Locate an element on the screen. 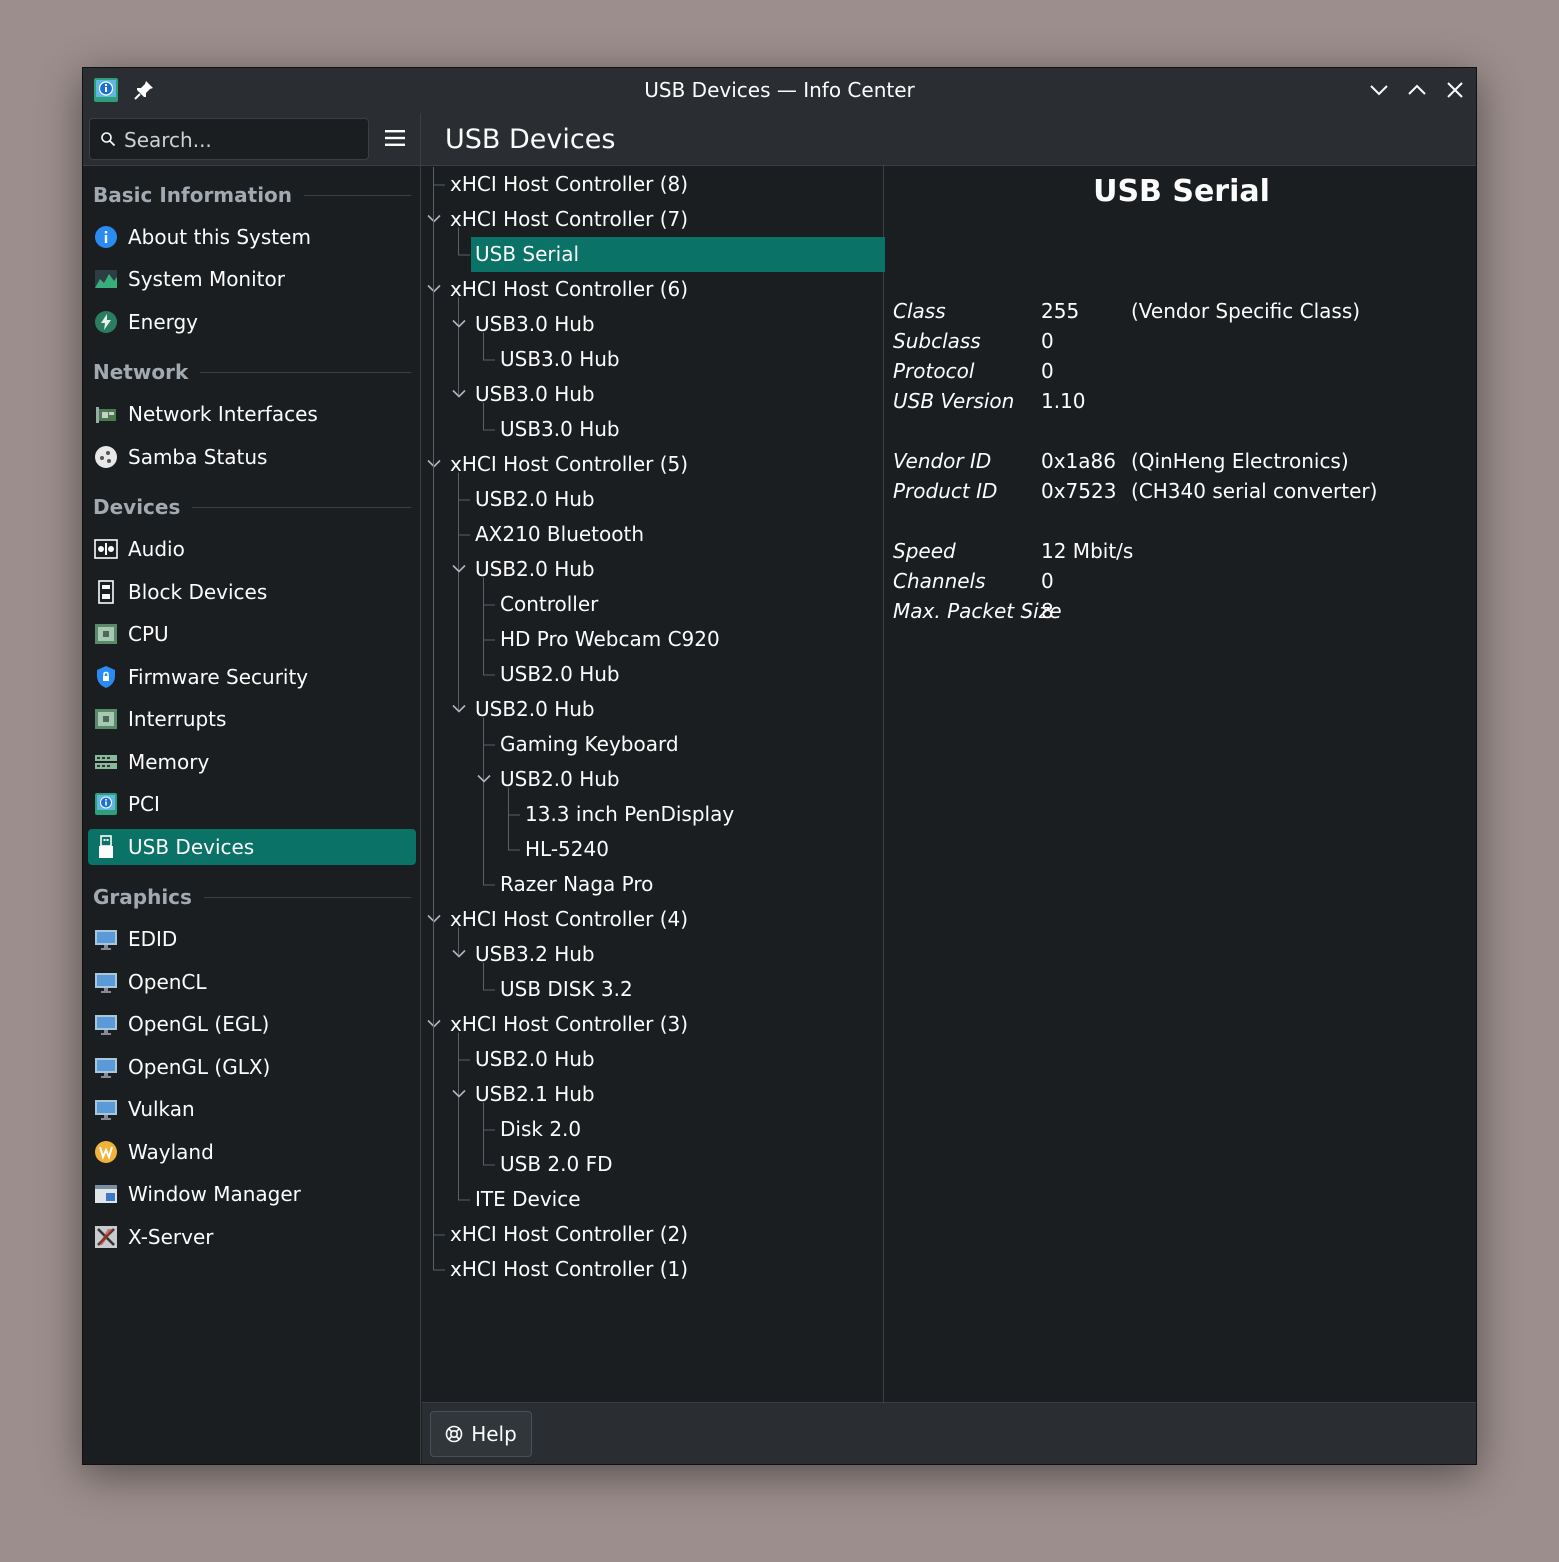 This screenshot has width=1559, height=1562. sidebar-section-devices: Devices is located at coordinates (252, 507).